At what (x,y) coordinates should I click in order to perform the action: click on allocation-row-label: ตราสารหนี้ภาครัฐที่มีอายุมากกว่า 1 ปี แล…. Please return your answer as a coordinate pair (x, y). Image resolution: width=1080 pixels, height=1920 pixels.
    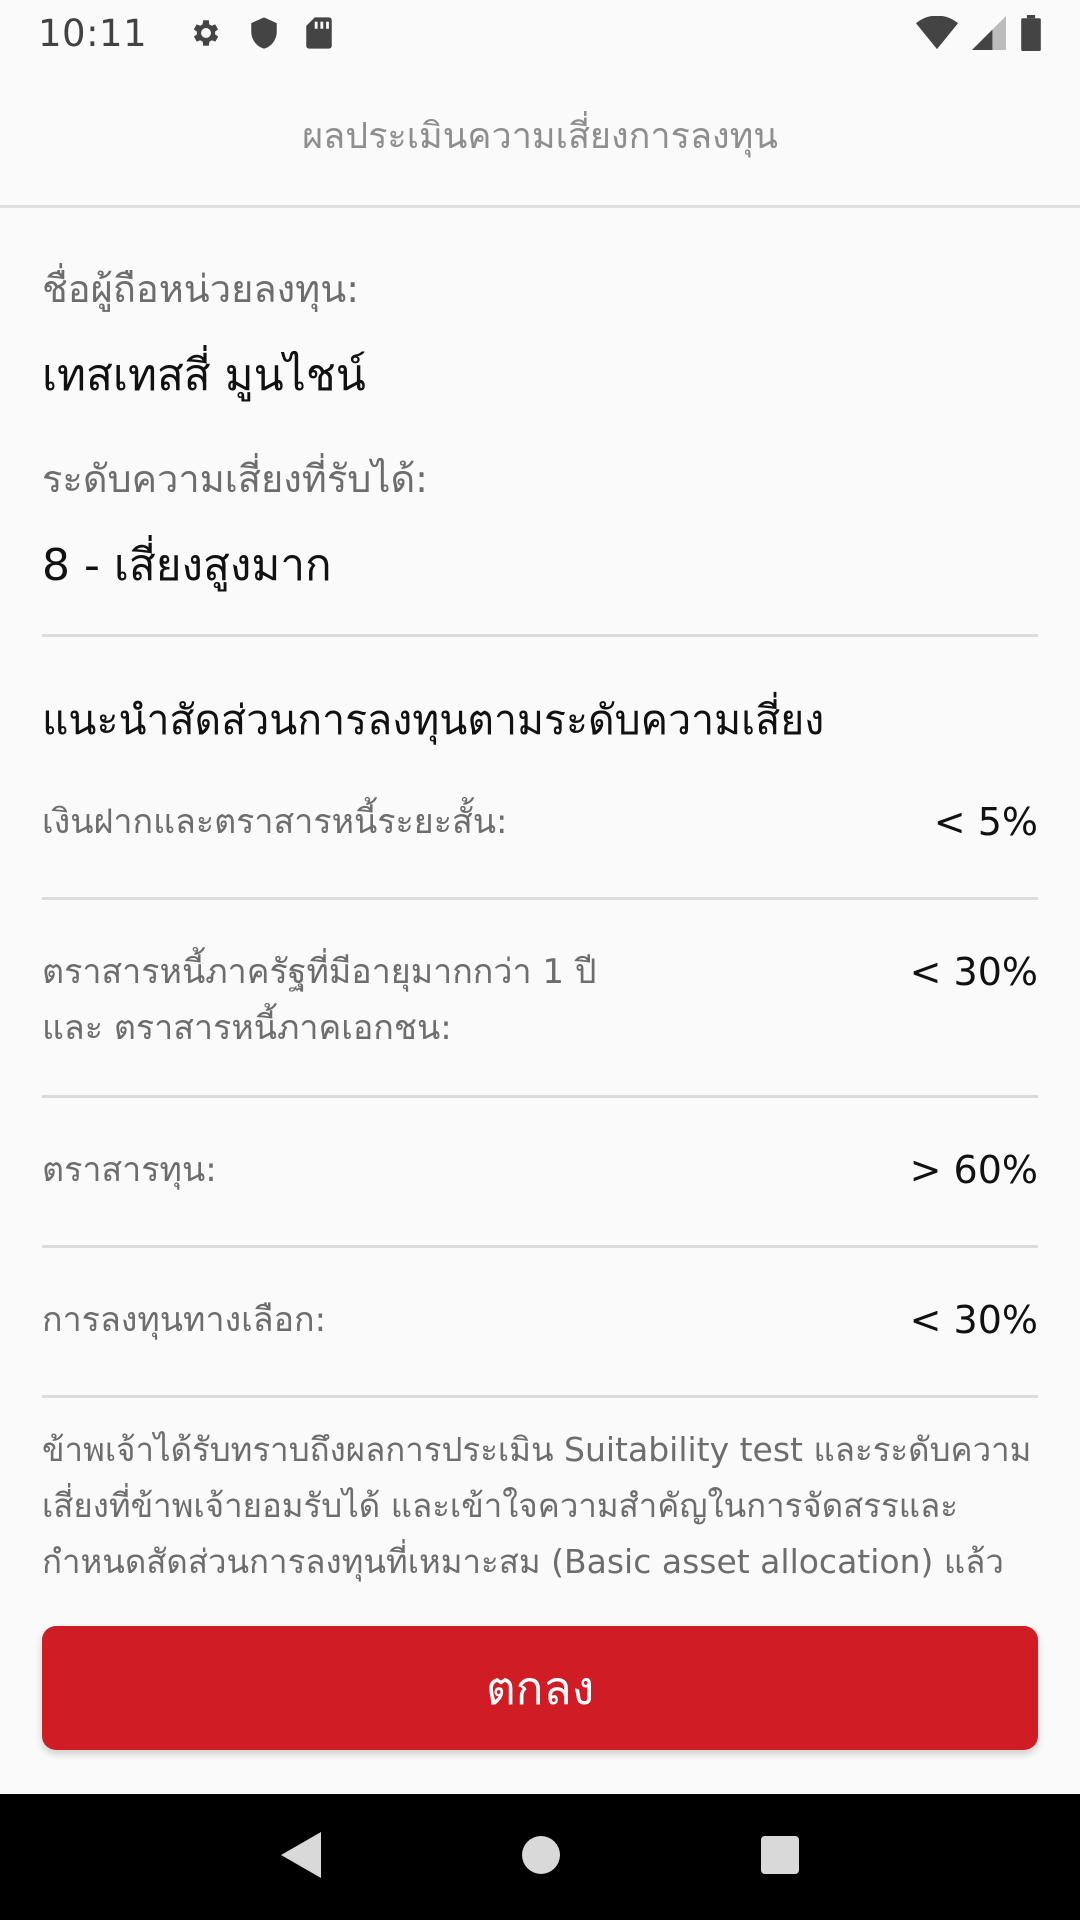
    Looking at the image, I should click on (319, 1000).